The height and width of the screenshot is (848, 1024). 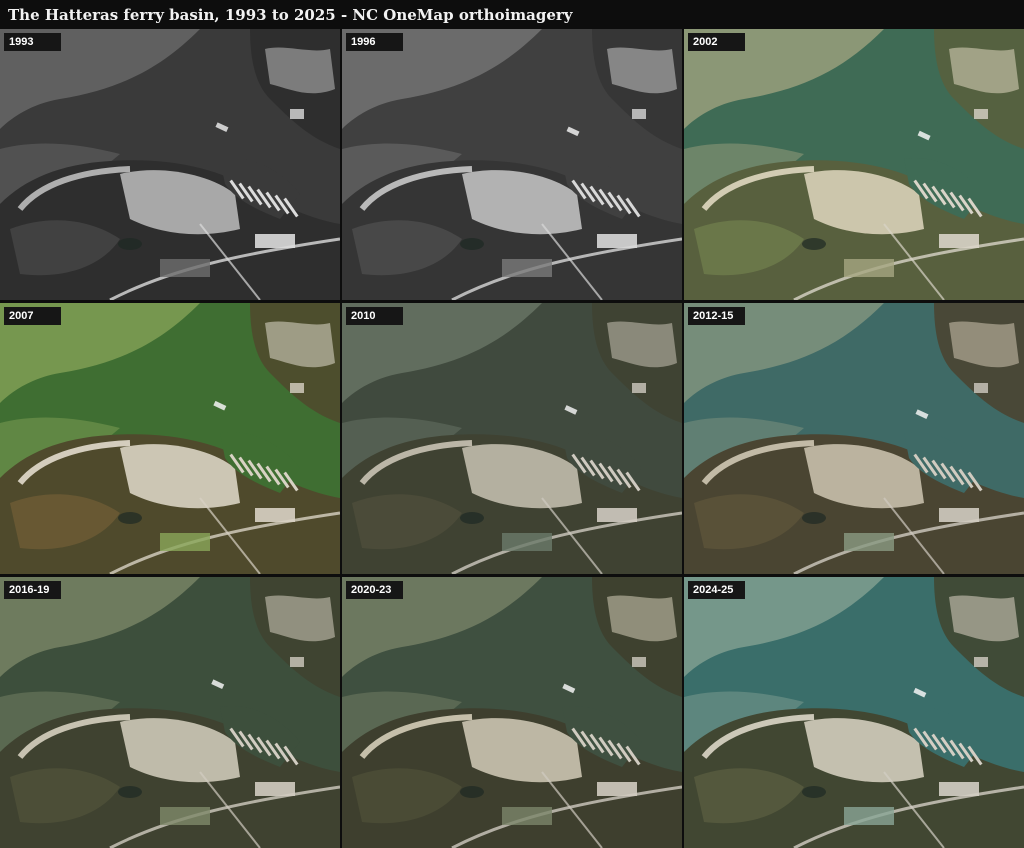 I want to click on aerial-photo-panel: 1993, so click(x=170, y=164).